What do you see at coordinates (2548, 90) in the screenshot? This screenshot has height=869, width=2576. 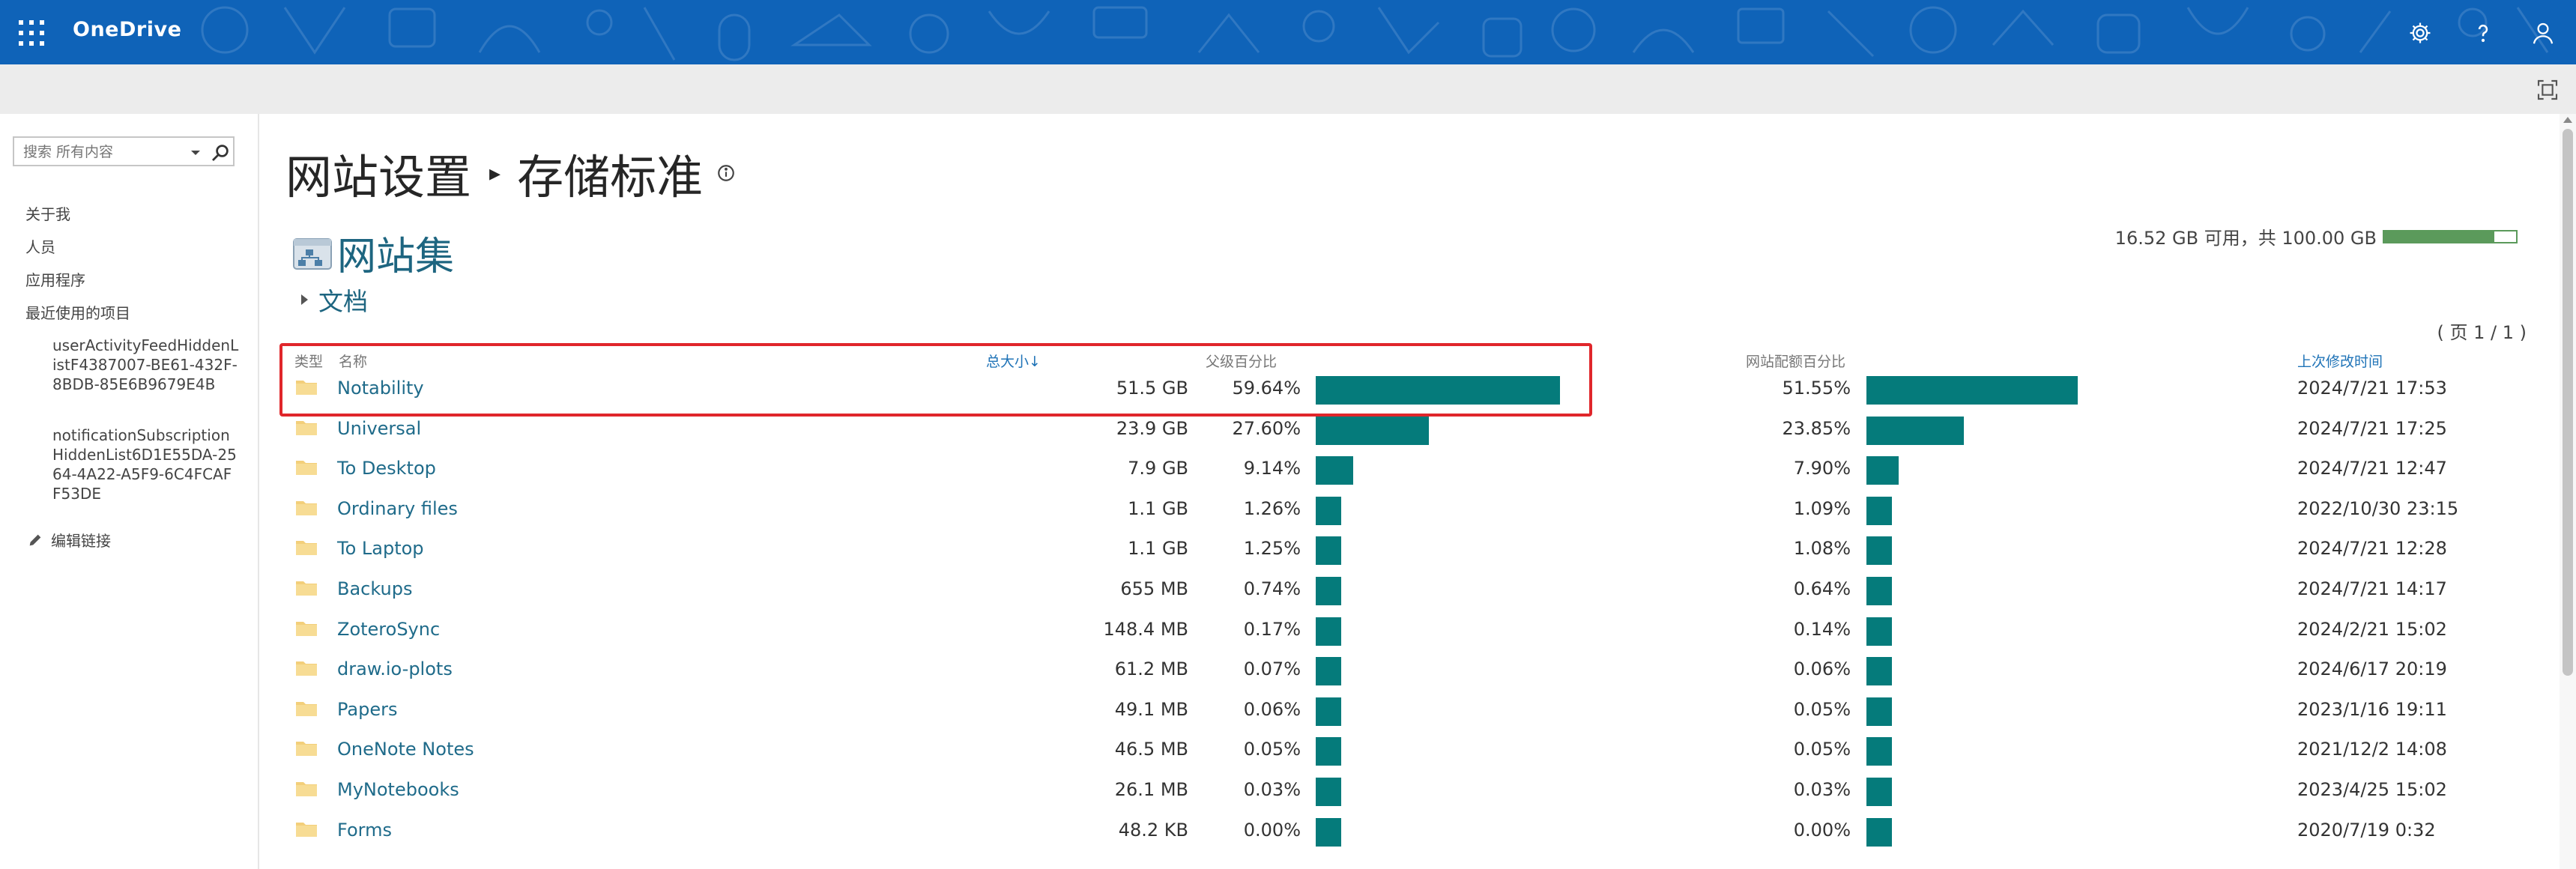 I see `focus-mode-icon` at bounding box center [2548, 90].